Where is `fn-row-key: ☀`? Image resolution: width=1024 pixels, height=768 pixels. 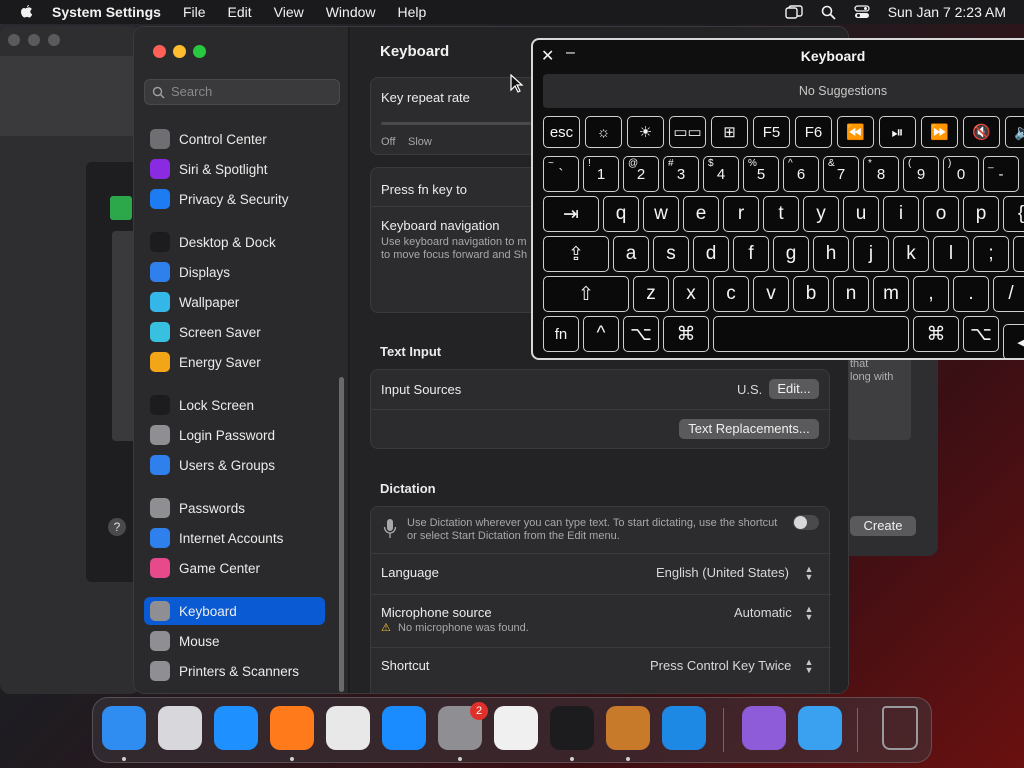 fn-row-key: ☀ is located at coordinates (645, 132).